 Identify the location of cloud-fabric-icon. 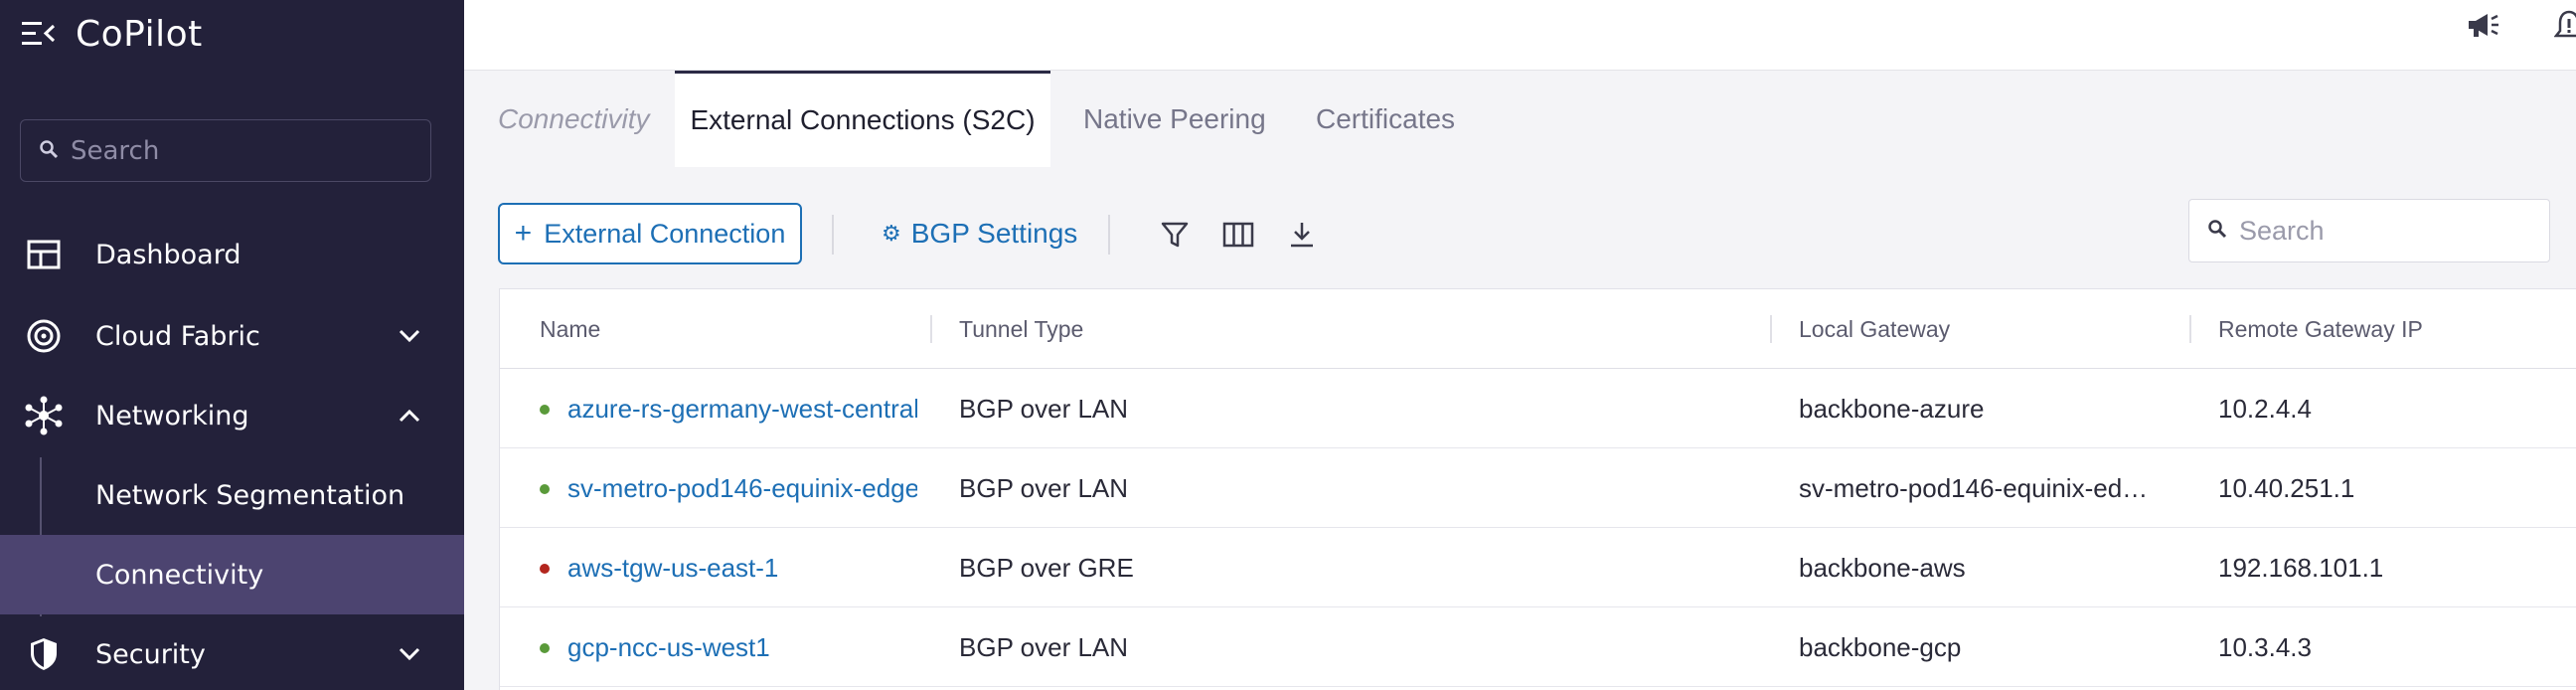
(44, 336).